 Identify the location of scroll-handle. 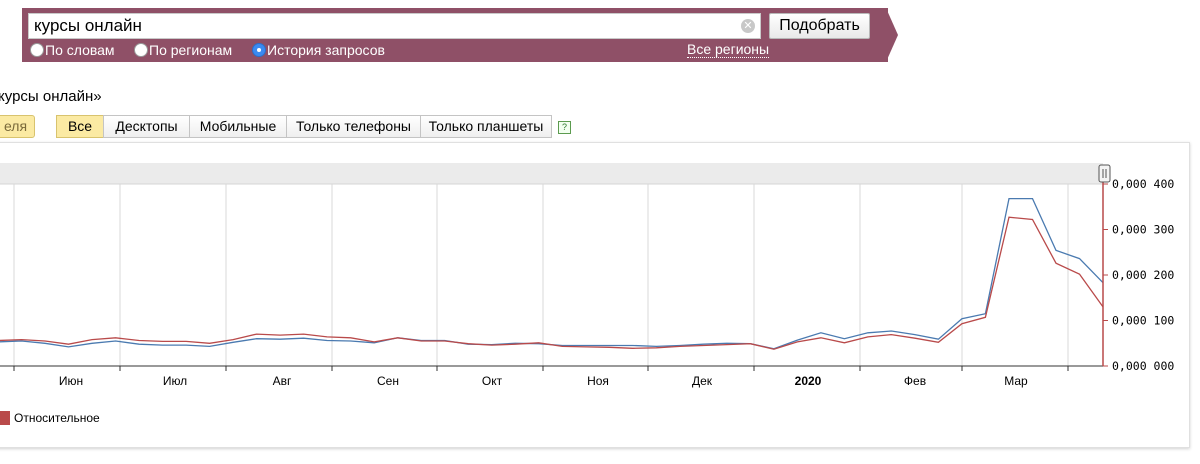
(1104, 173).